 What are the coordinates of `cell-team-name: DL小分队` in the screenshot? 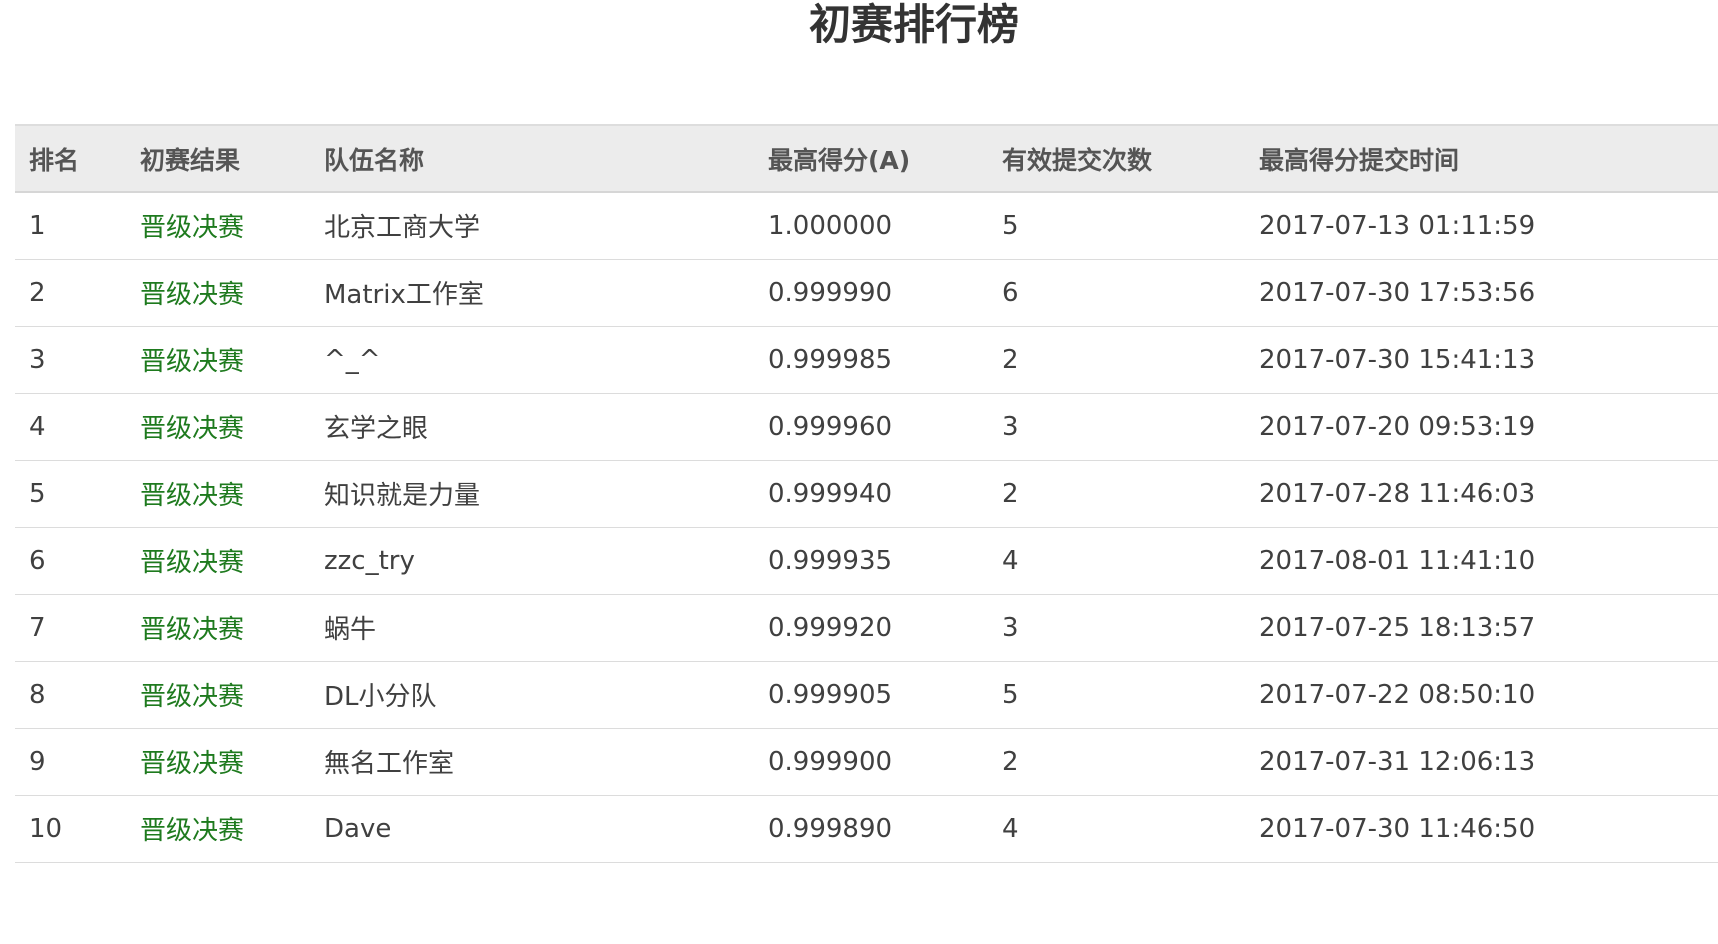 It's located at (532, 695).